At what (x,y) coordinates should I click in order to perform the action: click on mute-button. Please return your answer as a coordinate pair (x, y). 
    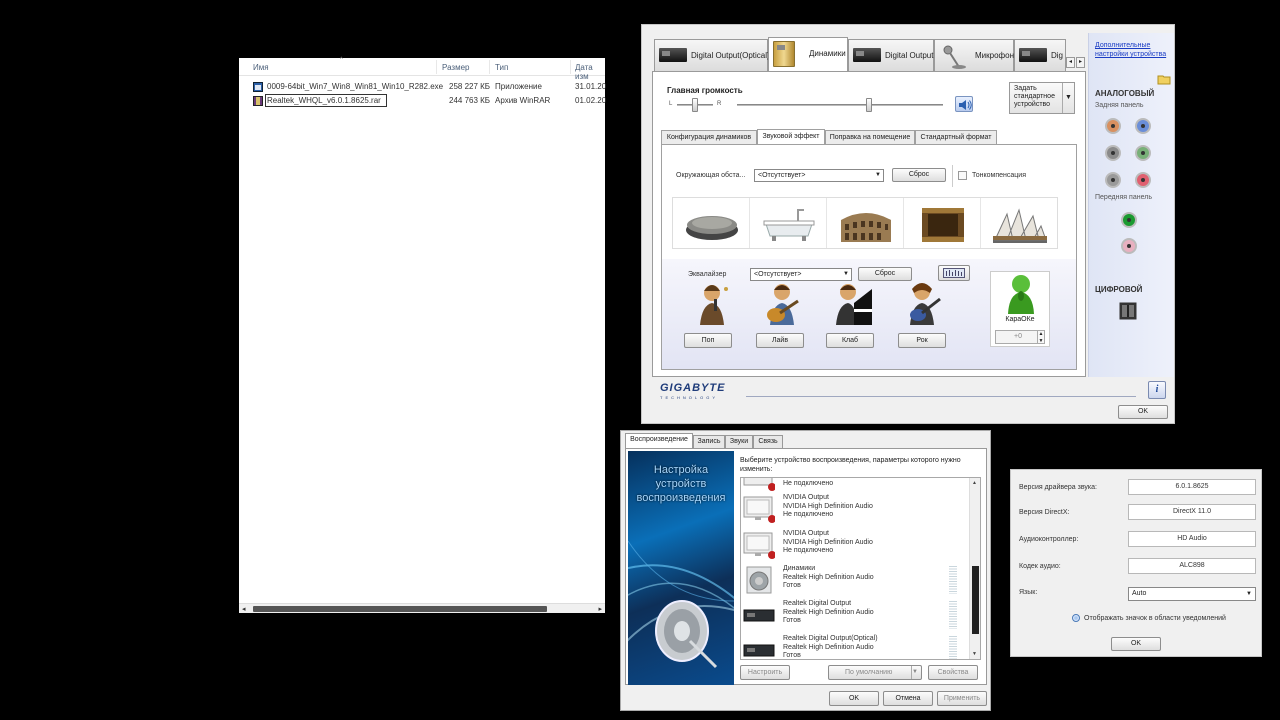
    Looking at the image, I should click on (964, 104).